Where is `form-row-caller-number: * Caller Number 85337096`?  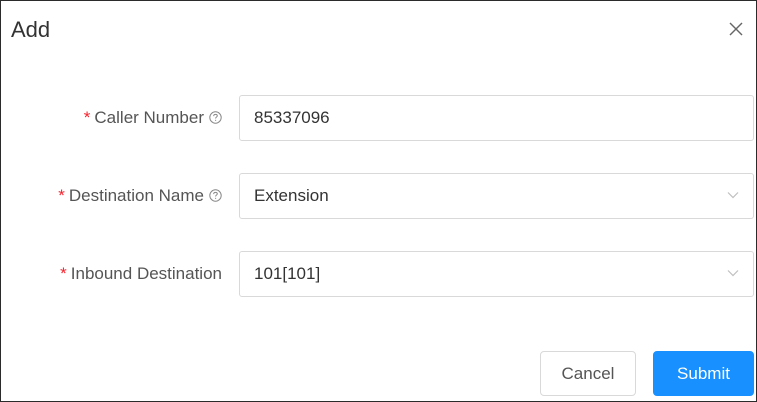 form-row-caller-number: * Caller Number 85337096 is located at coordinates (379, 118).